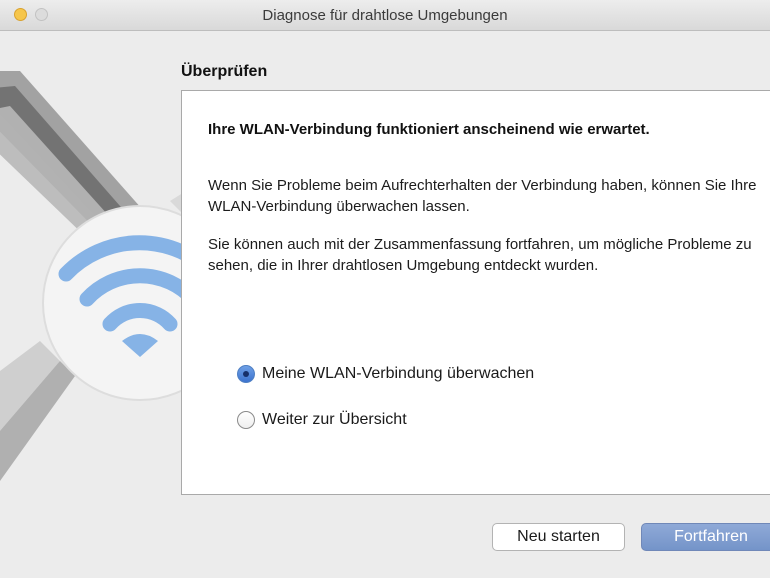  Describe the element at coordinates (558, 537) in the screenshot. I see `restart-button: Neu starten` at that location.